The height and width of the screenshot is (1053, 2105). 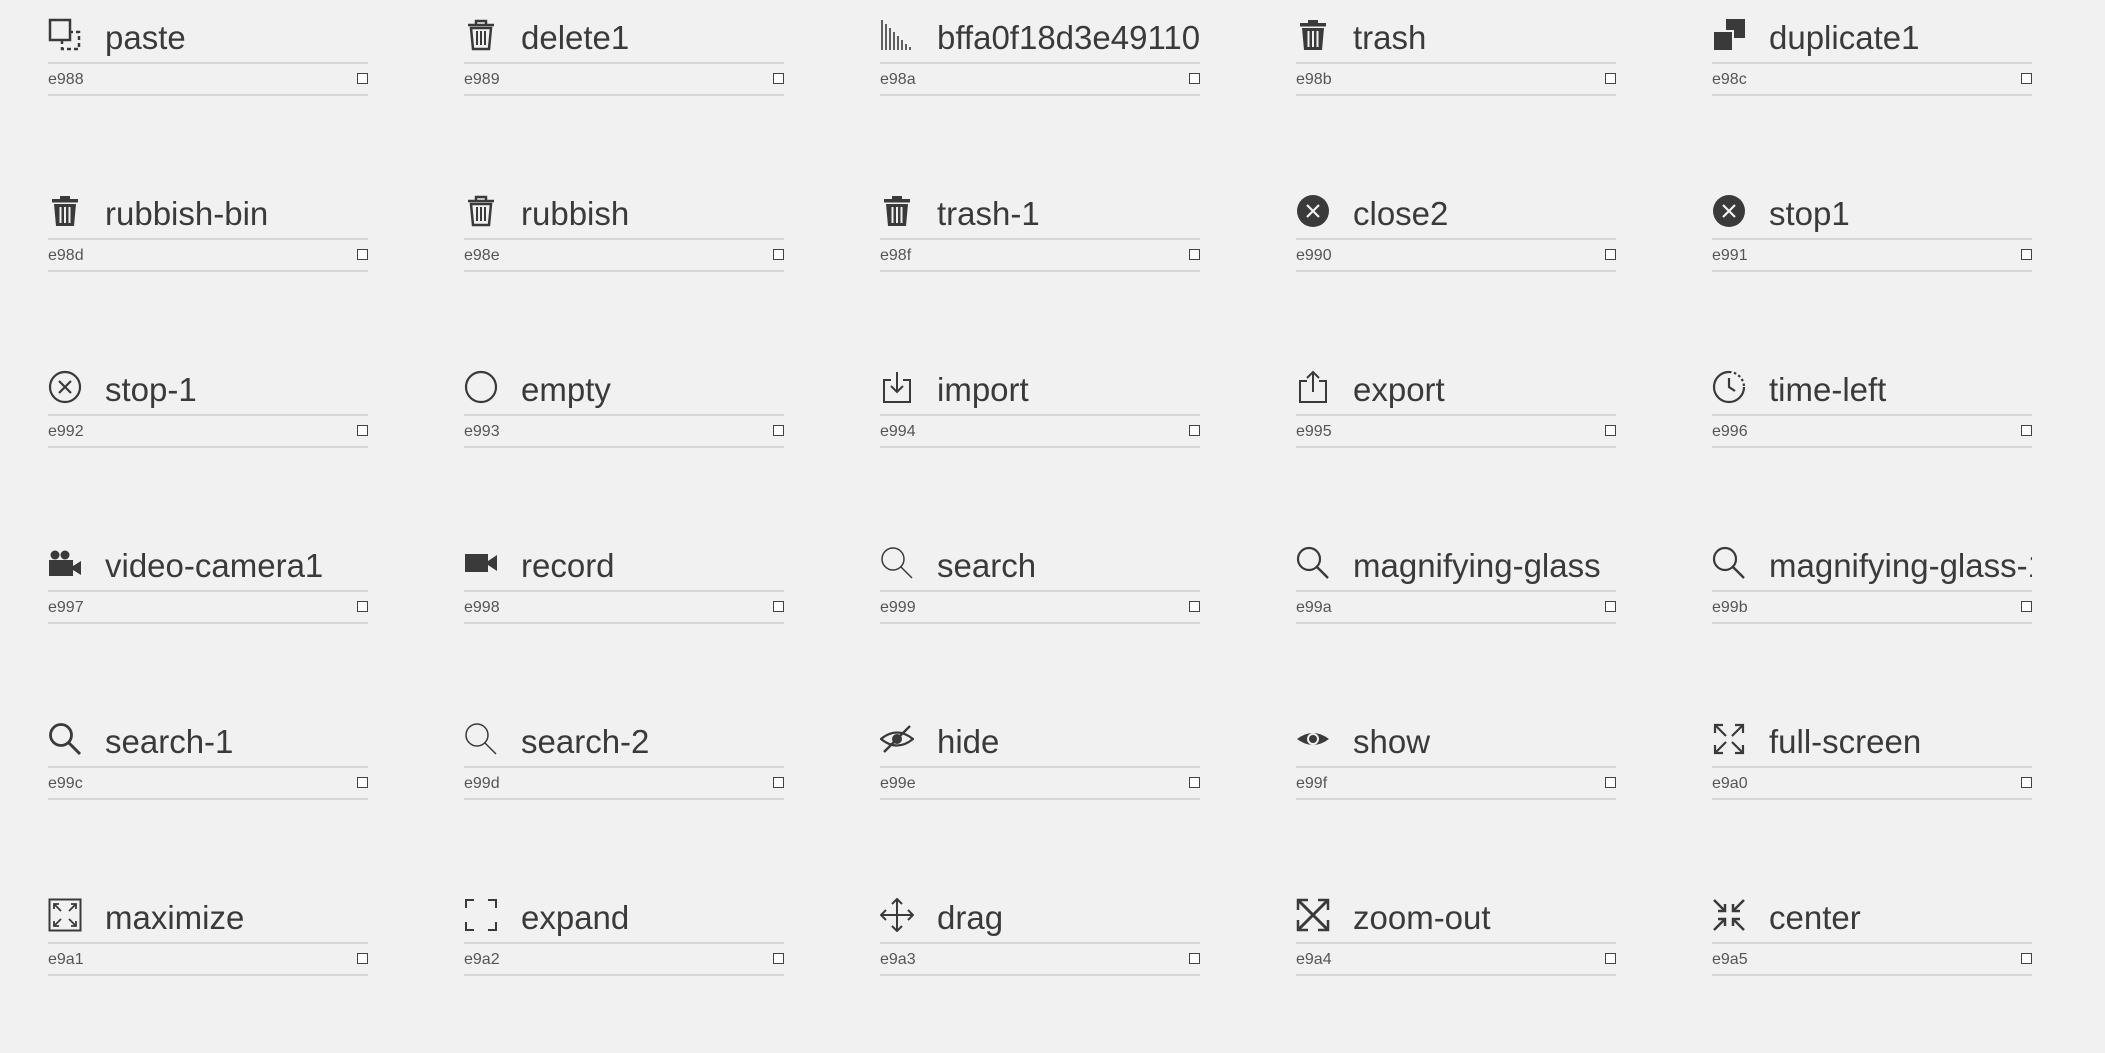 What do you see at coordinates (624, 384) in the screenshot?
I see `icon-card-header: empty` at bounding box center [624, 384].